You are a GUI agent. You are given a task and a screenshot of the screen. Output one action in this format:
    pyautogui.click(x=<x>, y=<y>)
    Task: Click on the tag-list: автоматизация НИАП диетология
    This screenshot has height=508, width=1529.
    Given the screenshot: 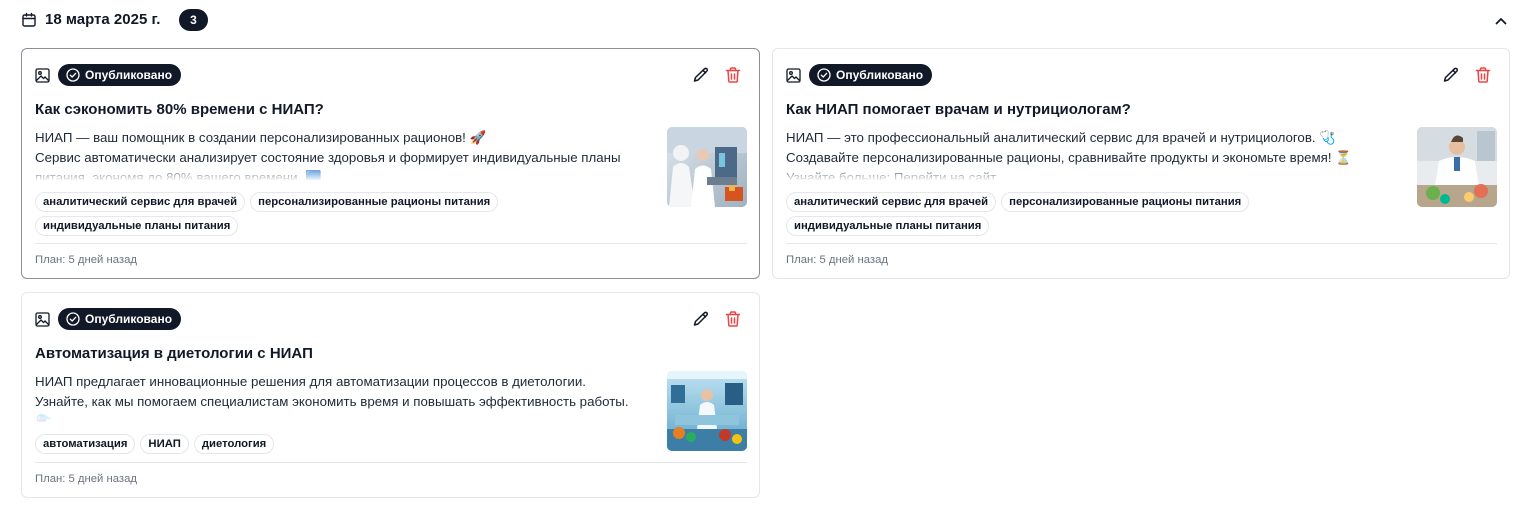 What is the action you would take?
    pyautogui.click(x=355, y=444)
    